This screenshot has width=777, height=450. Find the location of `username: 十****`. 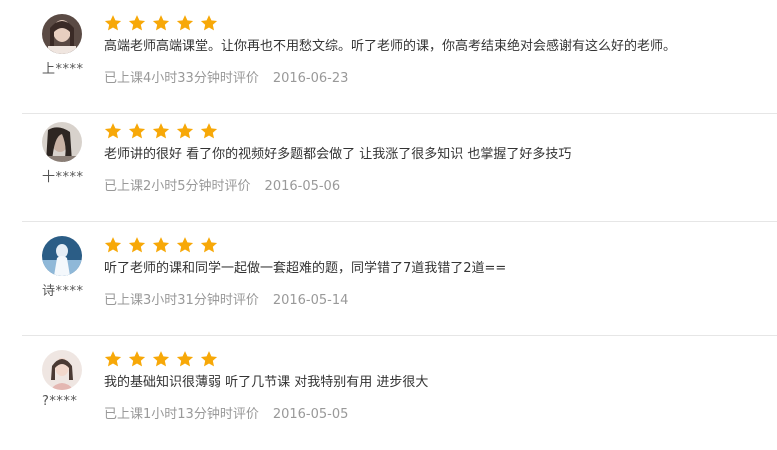

username: 十**** is located at coordinates (63, 177).